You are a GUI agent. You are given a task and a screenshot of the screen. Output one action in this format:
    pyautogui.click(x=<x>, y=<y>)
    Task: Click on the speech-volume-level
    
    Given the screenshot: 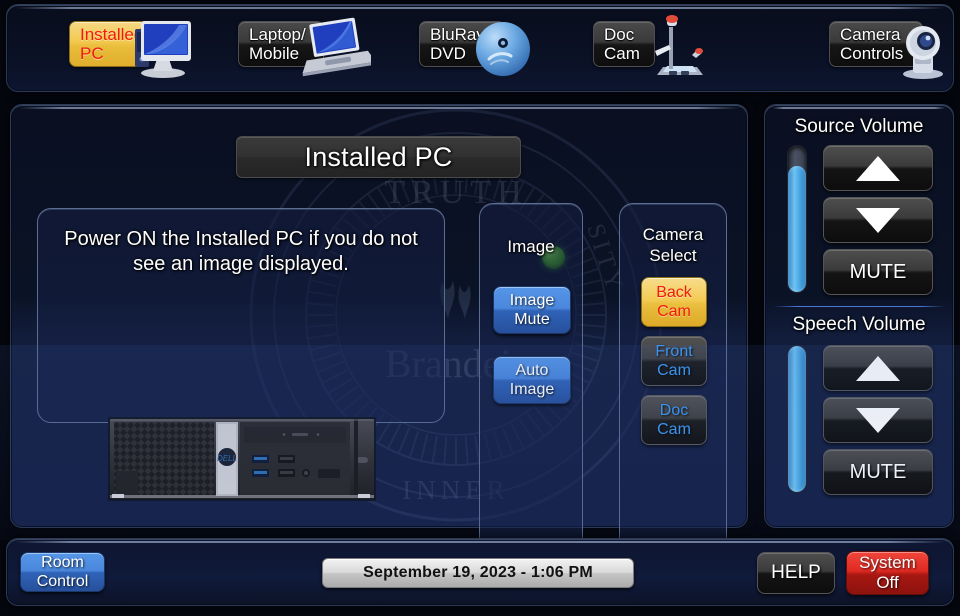 What is the action you would take?
    pyautogui.click(x=797, y=419)
    